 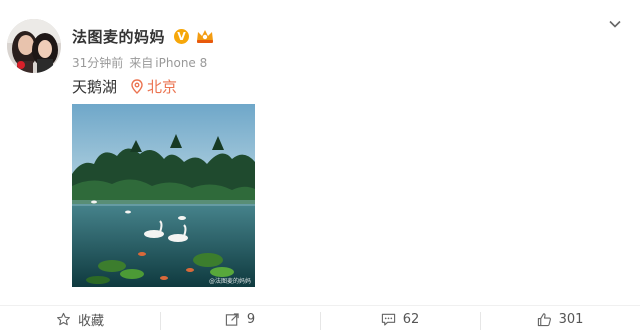 I want to click on like-button: 301, so click(x=560, y=319).